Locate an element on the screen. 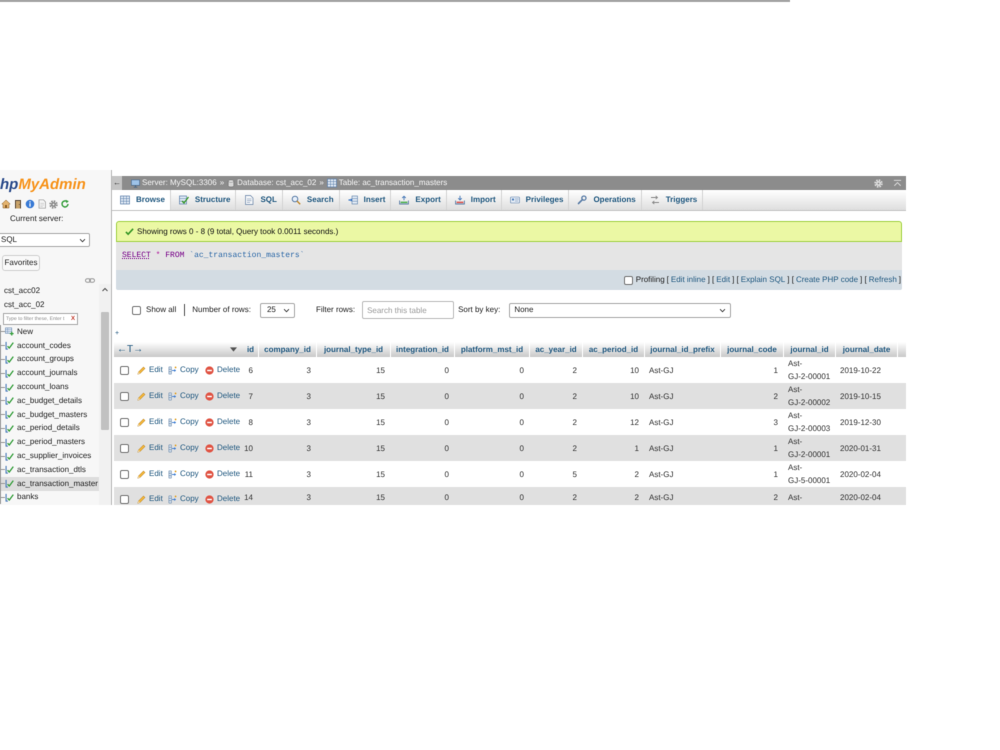 The height and width of the screenshot is (750, 1000). table-cell-text: Ast-GJ is located at coordinates (661, 498).